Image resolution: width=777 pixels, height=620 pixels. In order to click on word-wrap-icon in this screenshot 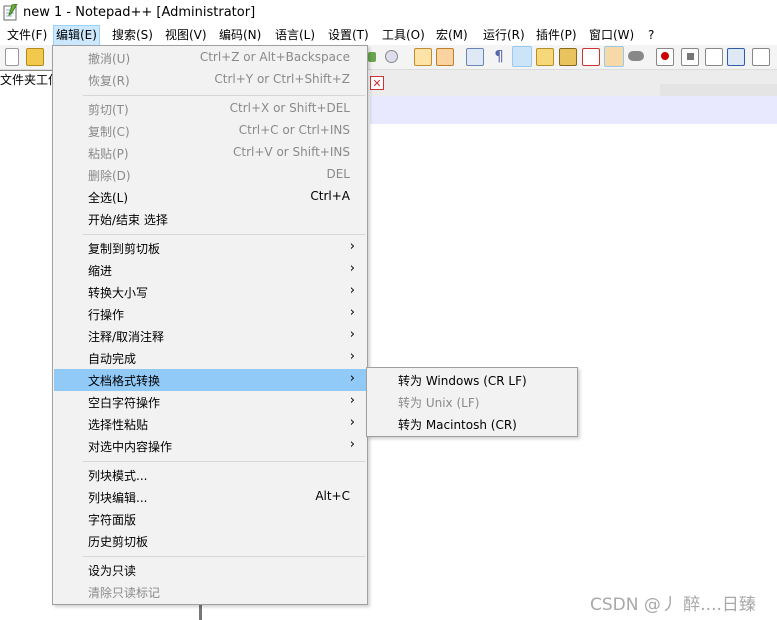, I will do `click(475, 57)`.